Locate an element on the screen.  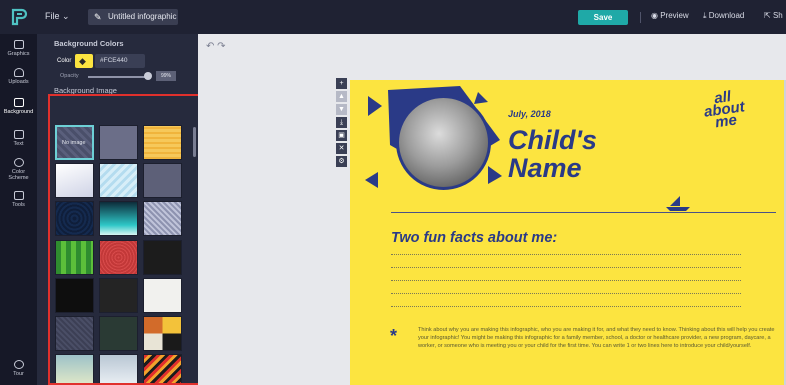
rail-label: Graphics is located at coordinates (18, 54).